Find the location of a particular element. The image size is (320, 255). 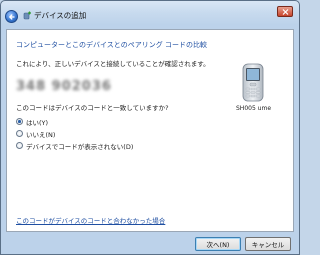

title-bar: デバイスの追加 is located at coordinates (150, 15).